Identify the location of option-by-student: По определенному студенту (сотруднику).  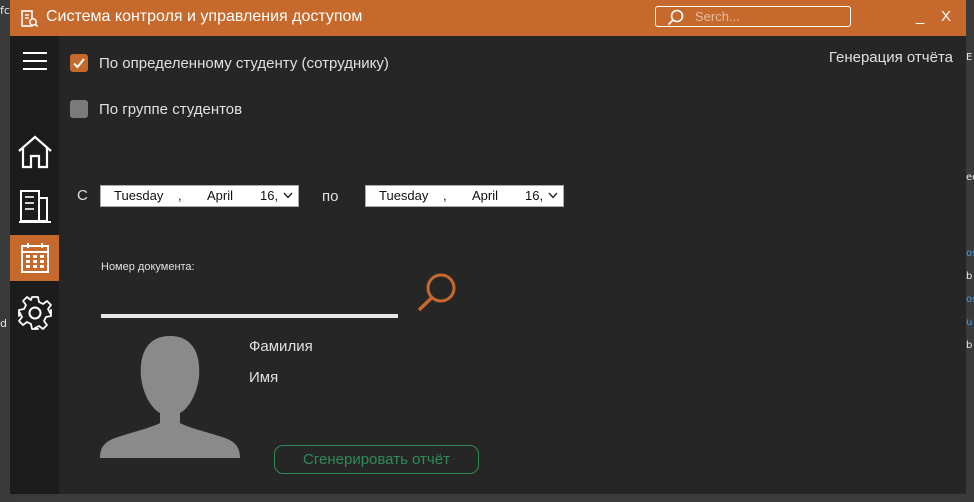
(229, 63).